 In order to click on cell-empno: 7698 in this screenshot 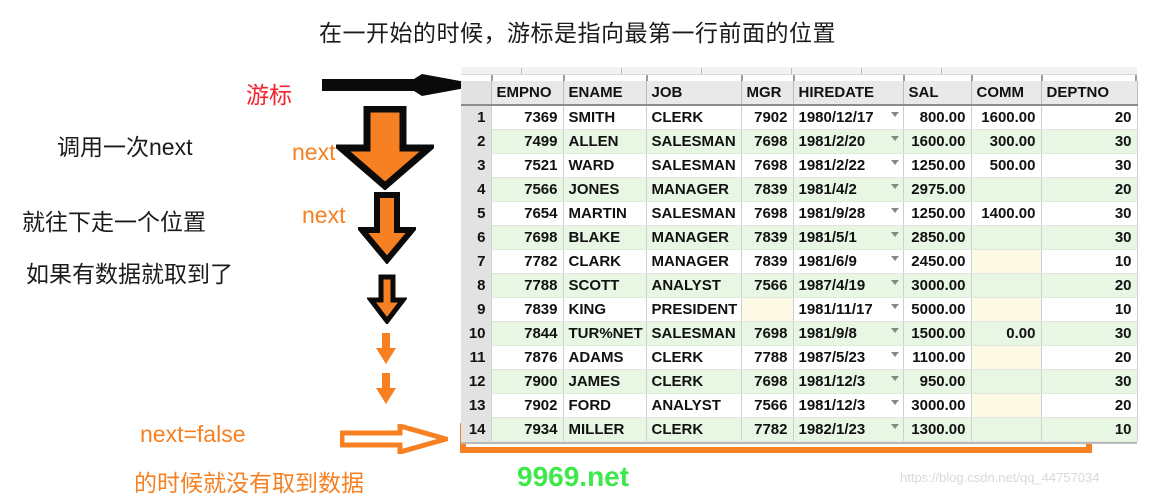, I will do `click(527, 237)`.